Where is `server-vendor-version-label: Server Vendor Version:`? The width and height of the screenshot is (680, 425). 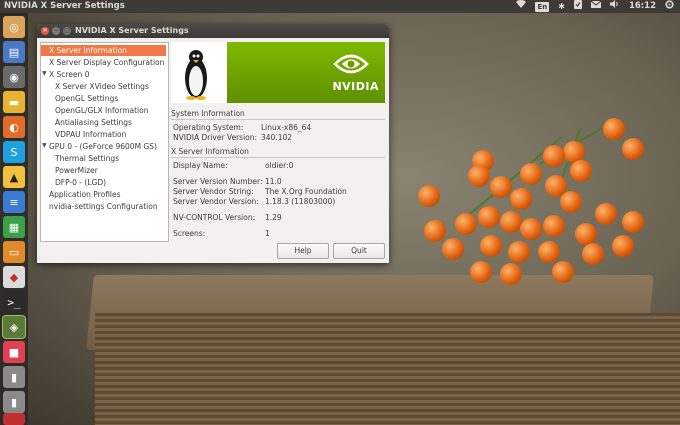 server-vendor-version-label: Server Vendor Version: is located at coordinates (216, 201).